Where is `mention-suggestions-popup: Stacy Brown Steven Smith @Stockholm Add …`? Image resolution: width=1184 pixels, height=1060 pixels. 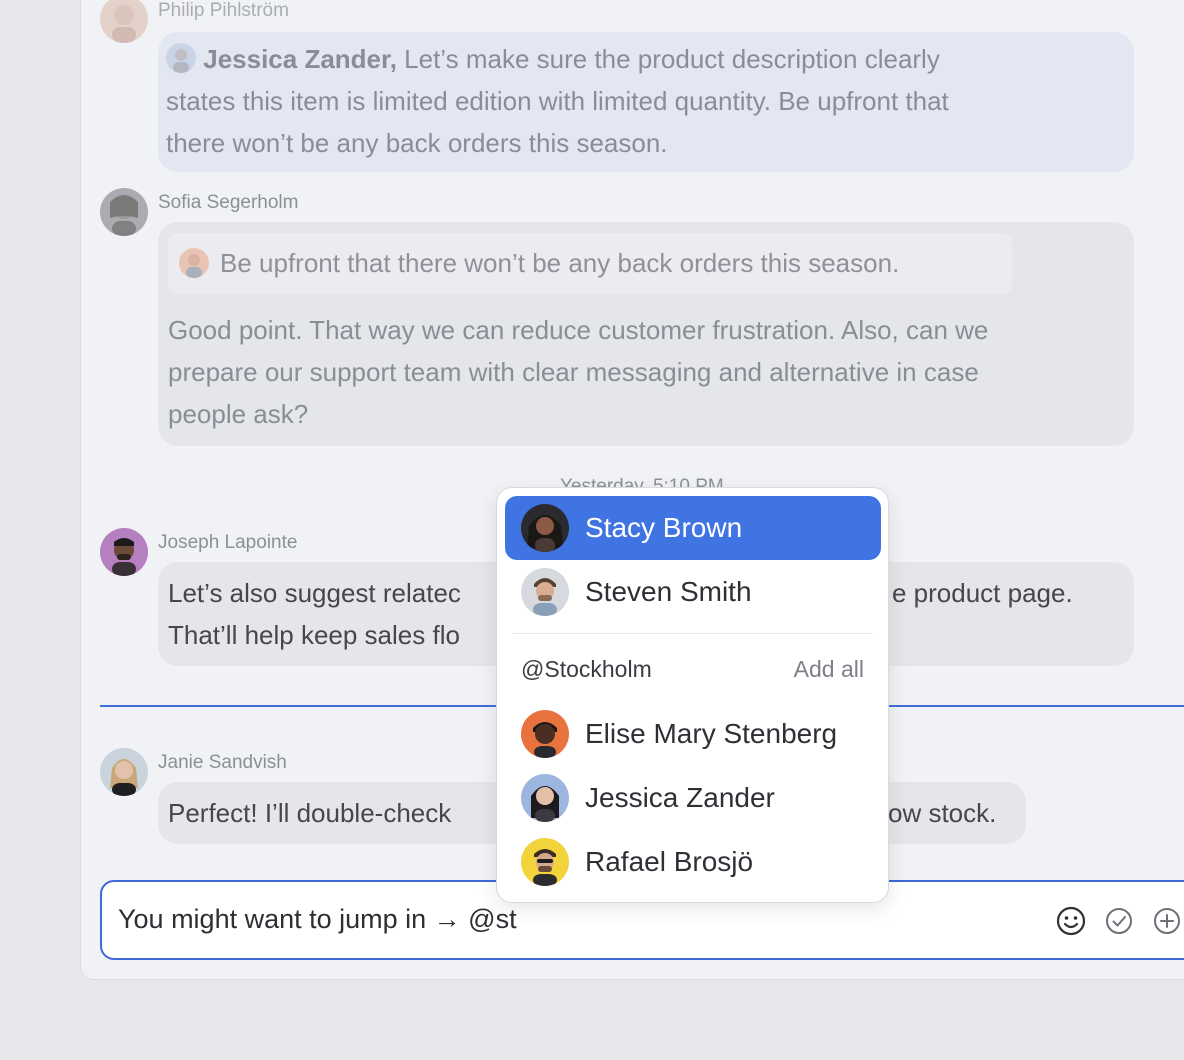 mention-suggestions-popup: Stacy Brown Steven Smith @Stockholm Add … is located at coordinates (692, 695).